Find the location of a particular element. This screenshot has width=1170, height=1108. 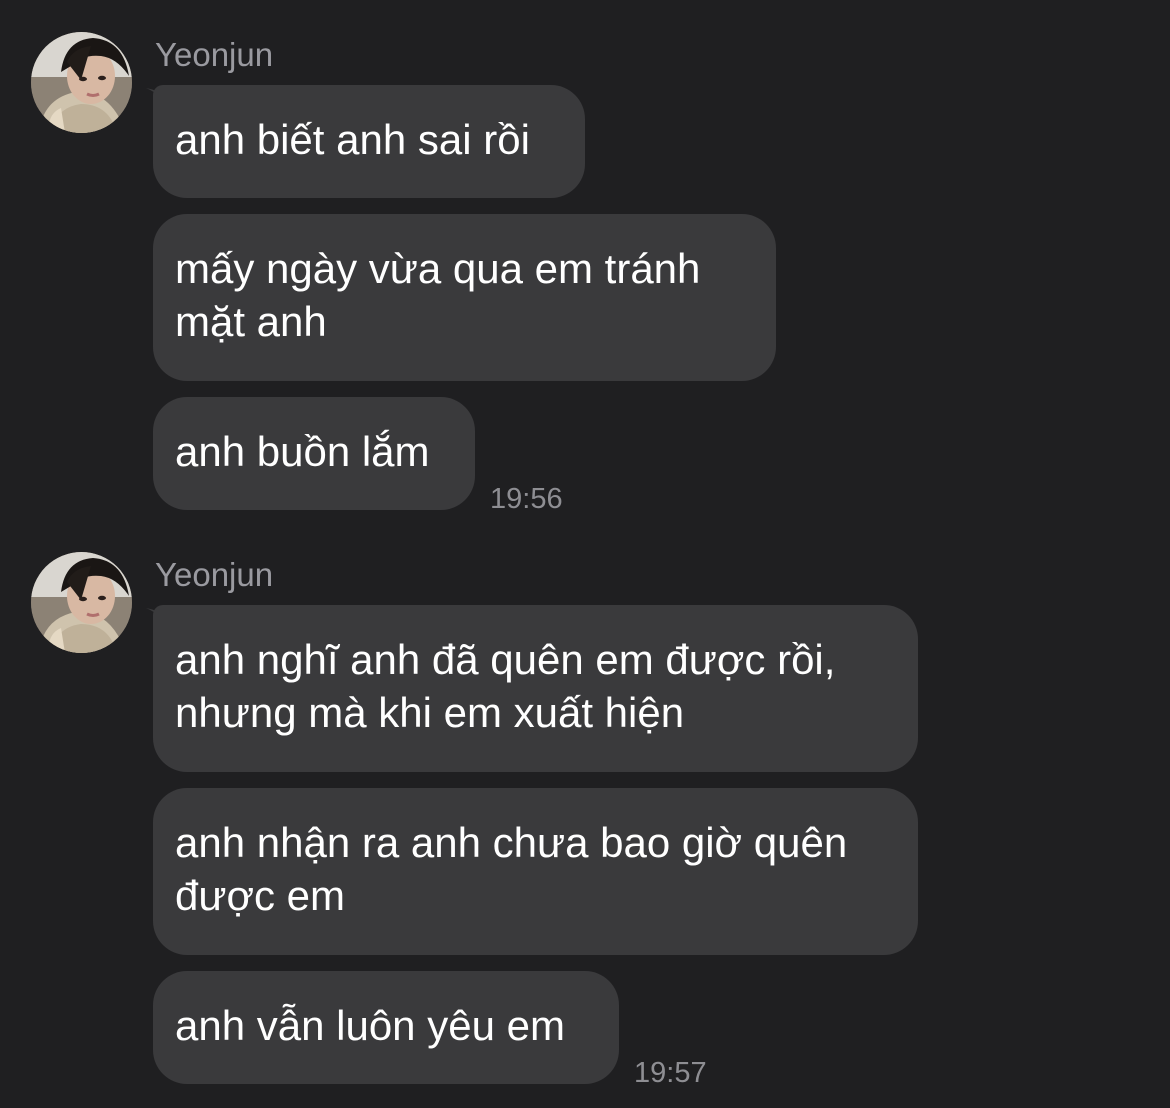

message-text-line: anh nghĩ anh đã quên em được rồi, is located at coordinates (505, 659).